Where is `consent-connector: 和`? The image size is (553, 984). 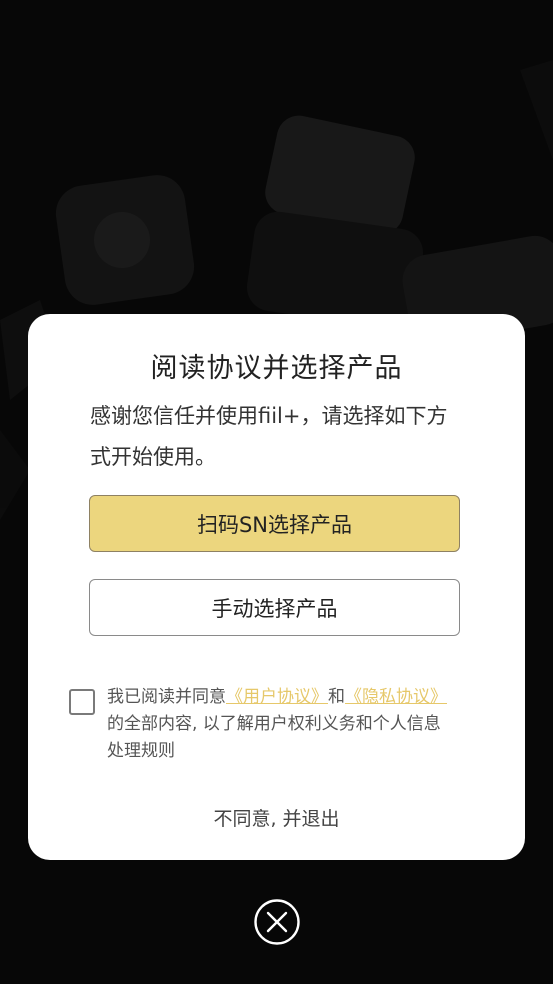 consent-connector: 和 is located at coordinates (336, 697).